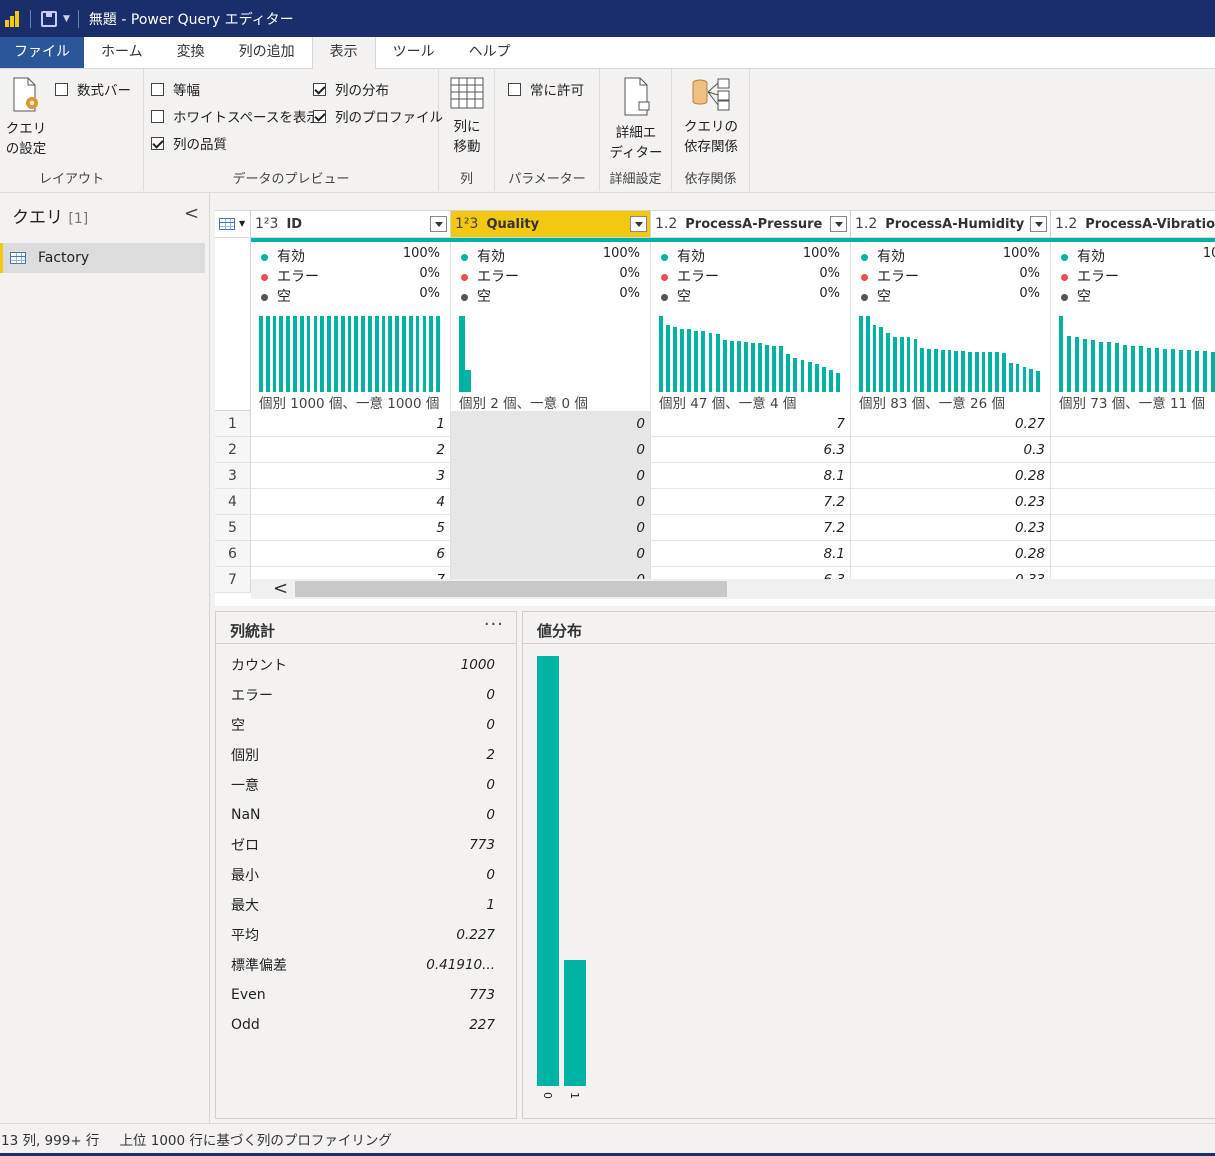  I want to click on column-type-icon: 1.2, so click(866, 224).